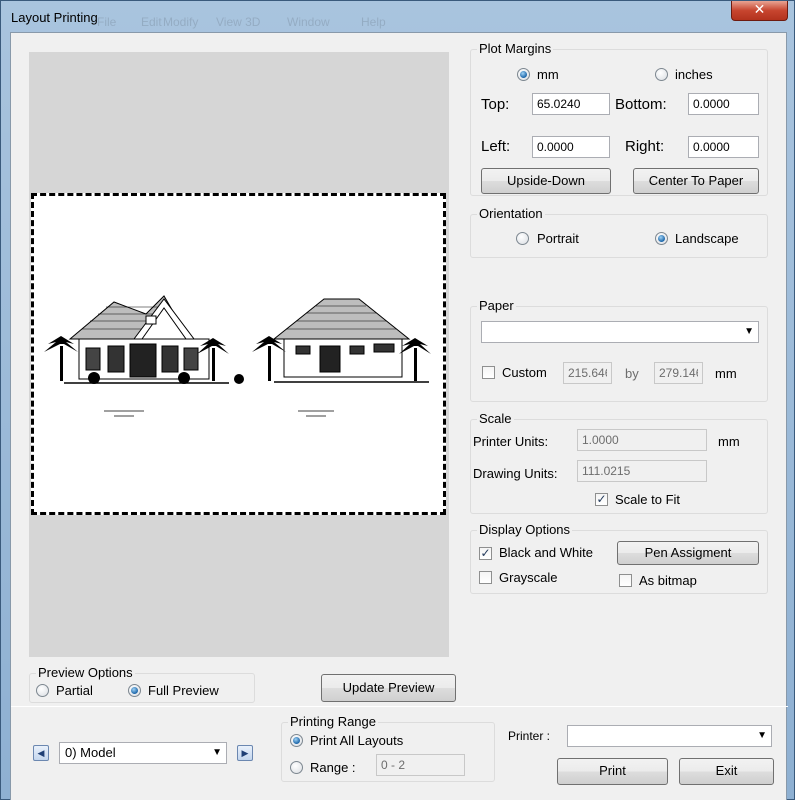 This screenshot has height=800, width=795. I want to click on landscape-label: Landscape, so click(707, 238).